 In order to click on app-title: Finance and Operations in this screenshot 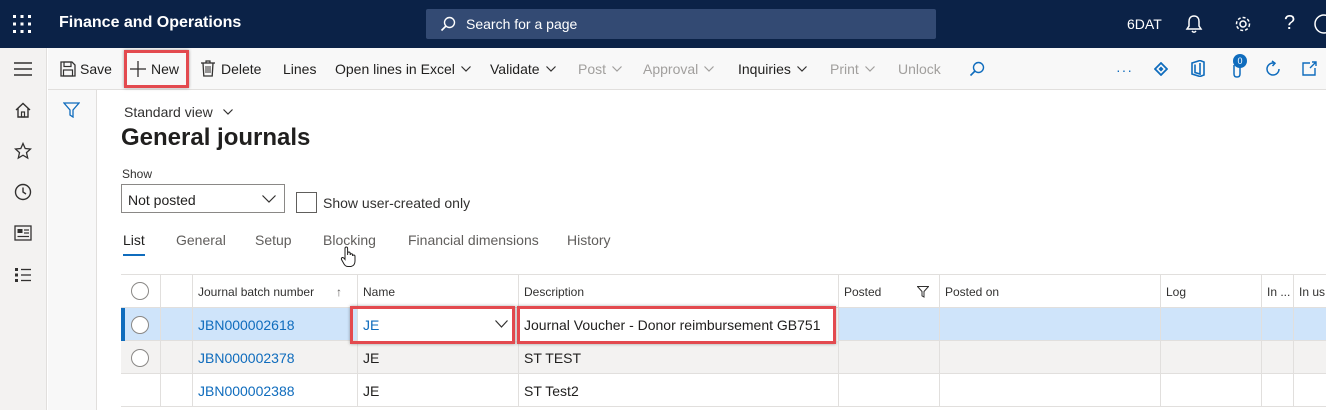, I will do `click(150, 23)`.